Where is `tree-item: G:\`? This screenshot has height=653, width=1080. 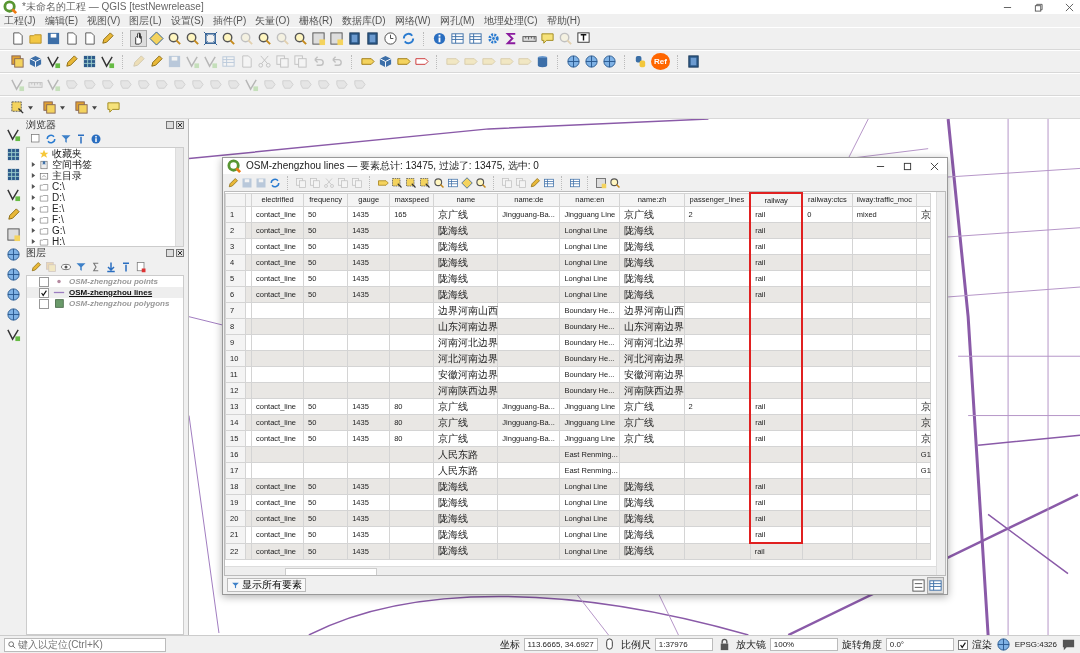
tree-item: G:\ is located at coordinates (59, 230).